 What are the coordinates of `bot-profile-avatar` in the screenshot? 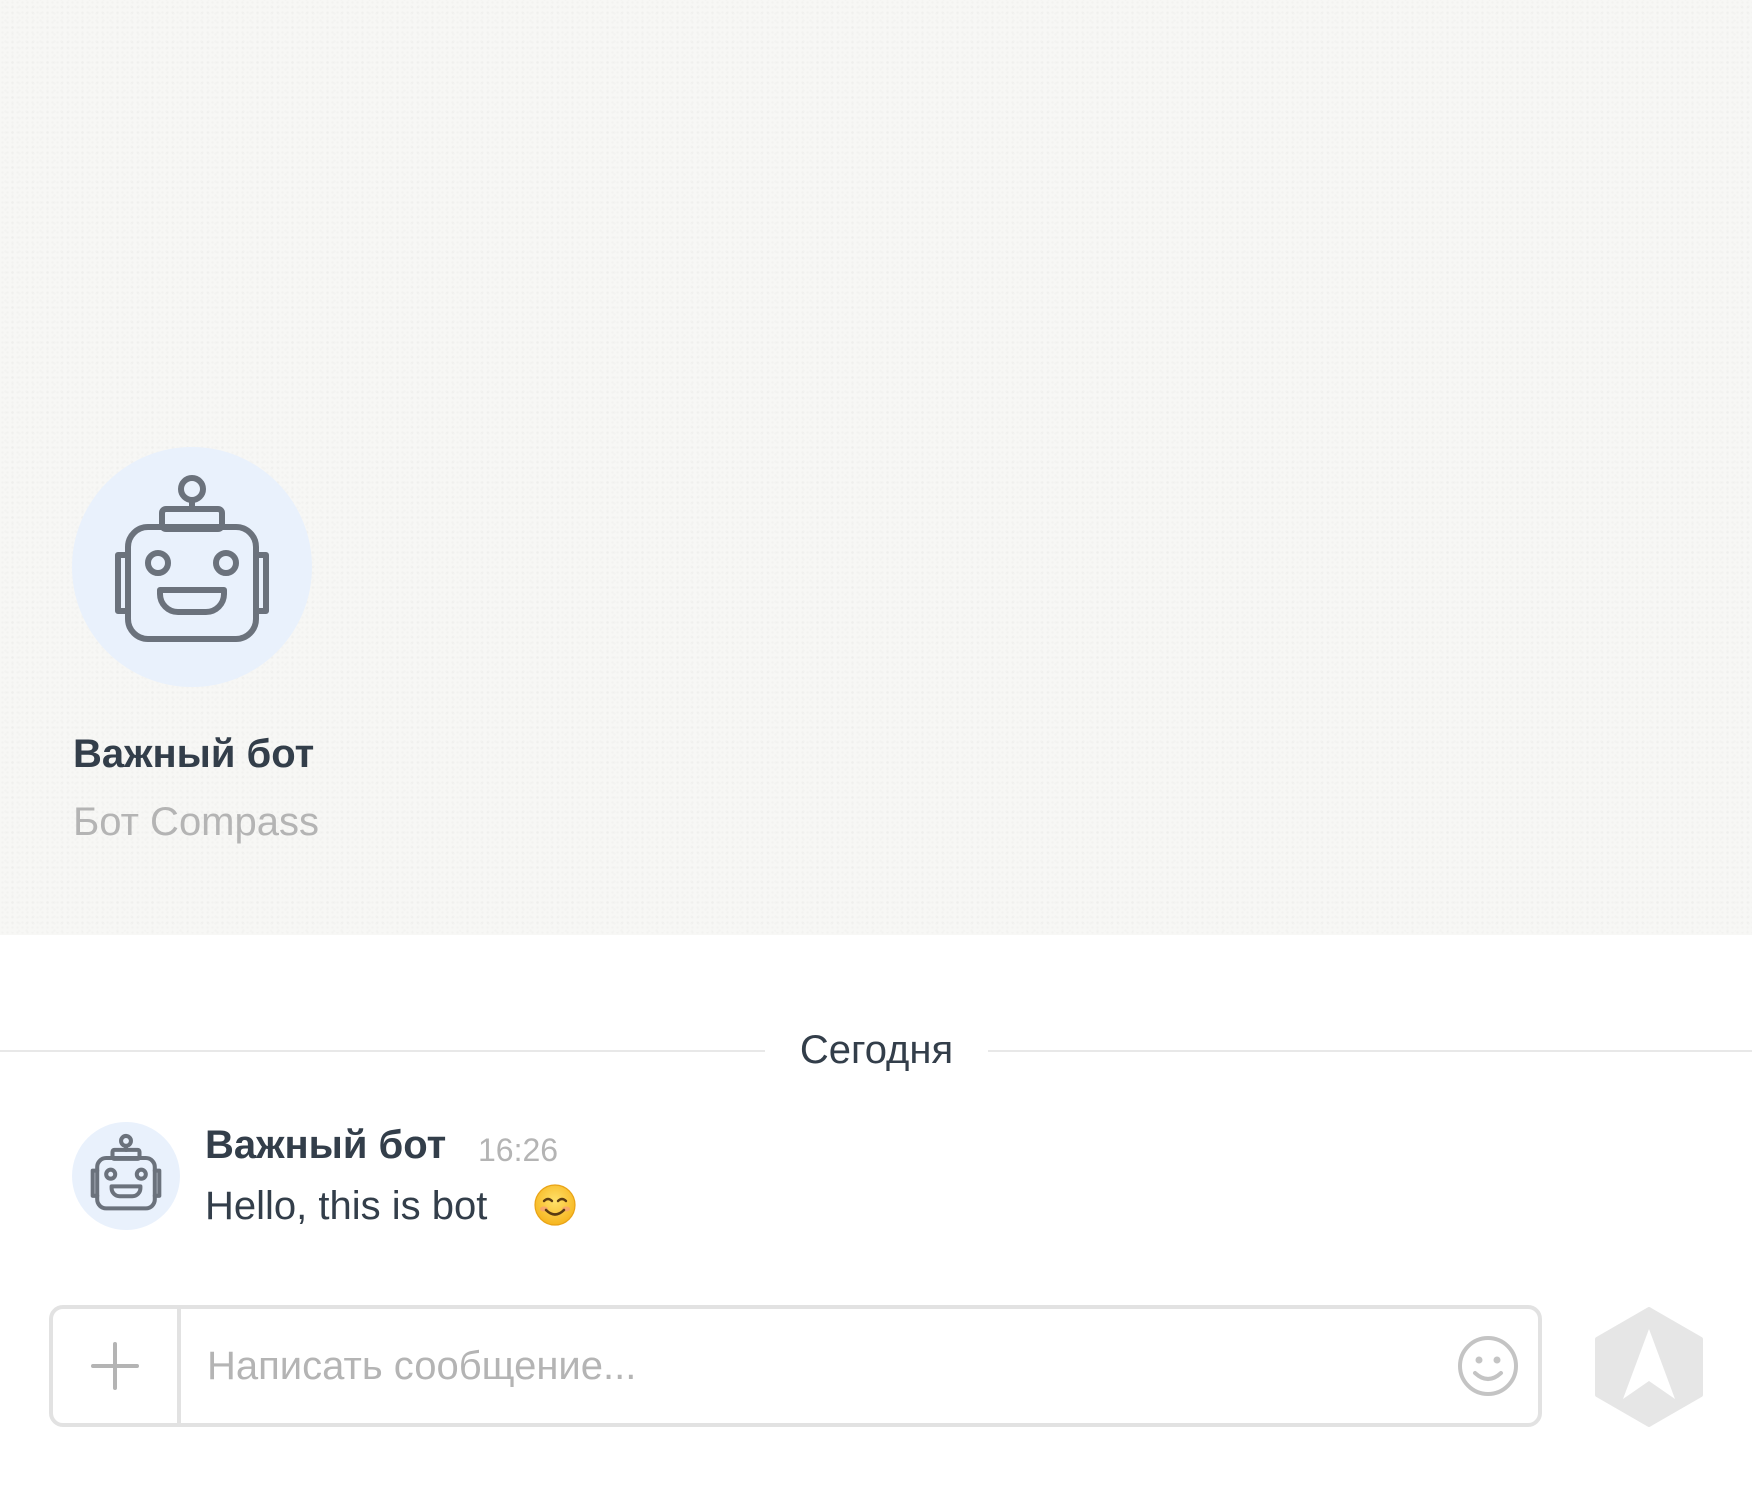 It's located at (192, 567).